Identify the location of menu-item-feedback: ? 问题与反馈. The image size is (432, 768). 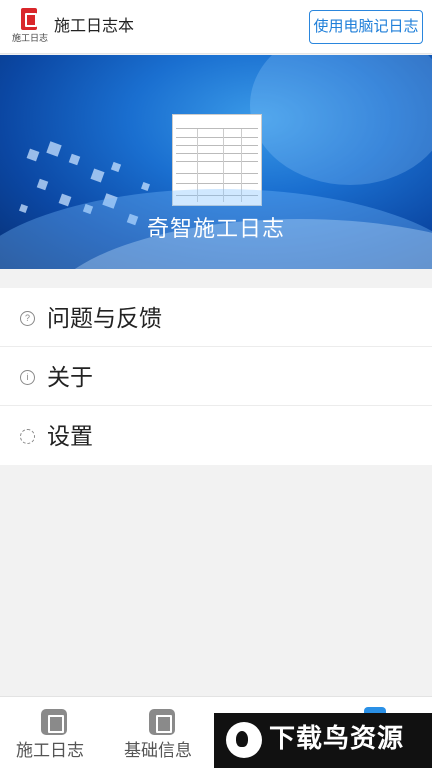
(216, 317).